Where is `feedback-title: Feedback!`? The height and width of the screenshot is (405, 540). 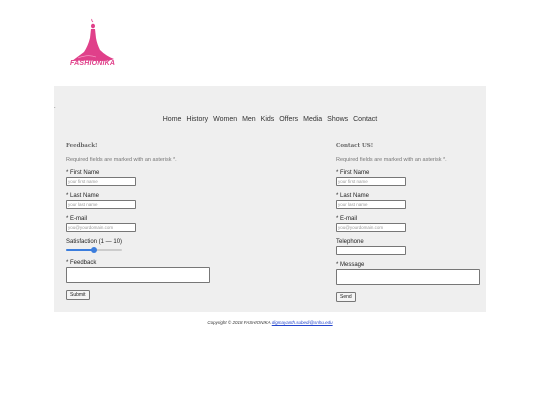 feedback-title: Feedback! is located at coordinates (82, 146).